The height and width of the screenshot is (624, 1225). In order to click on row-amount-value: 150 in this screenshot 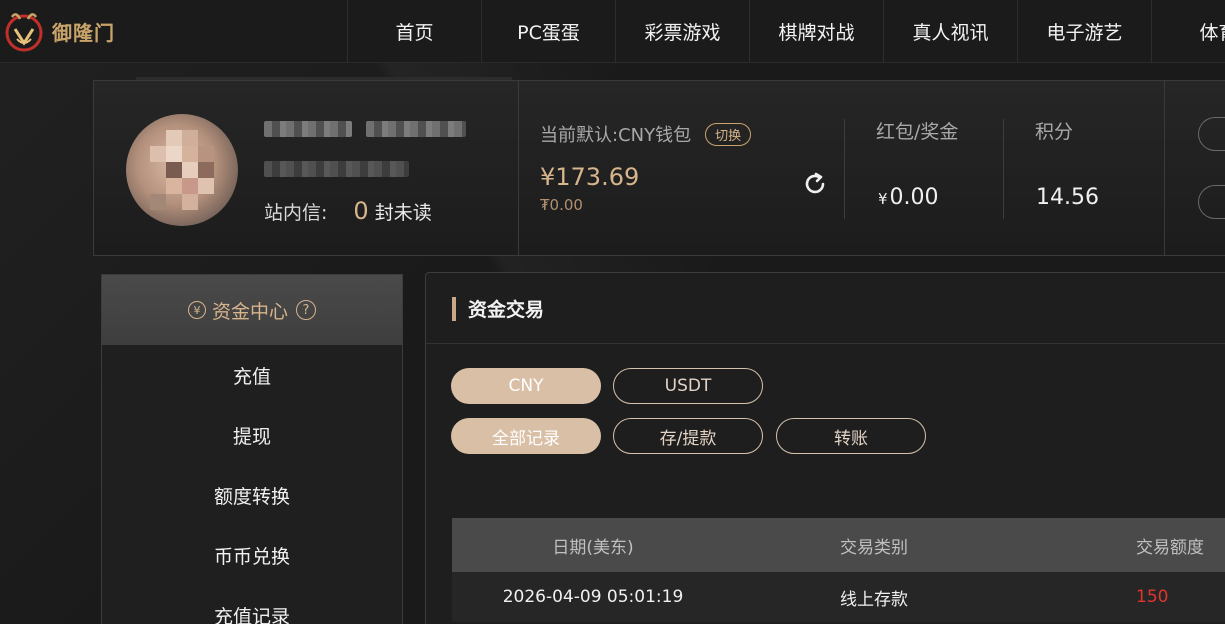, I will do `click(1152, 597)`.